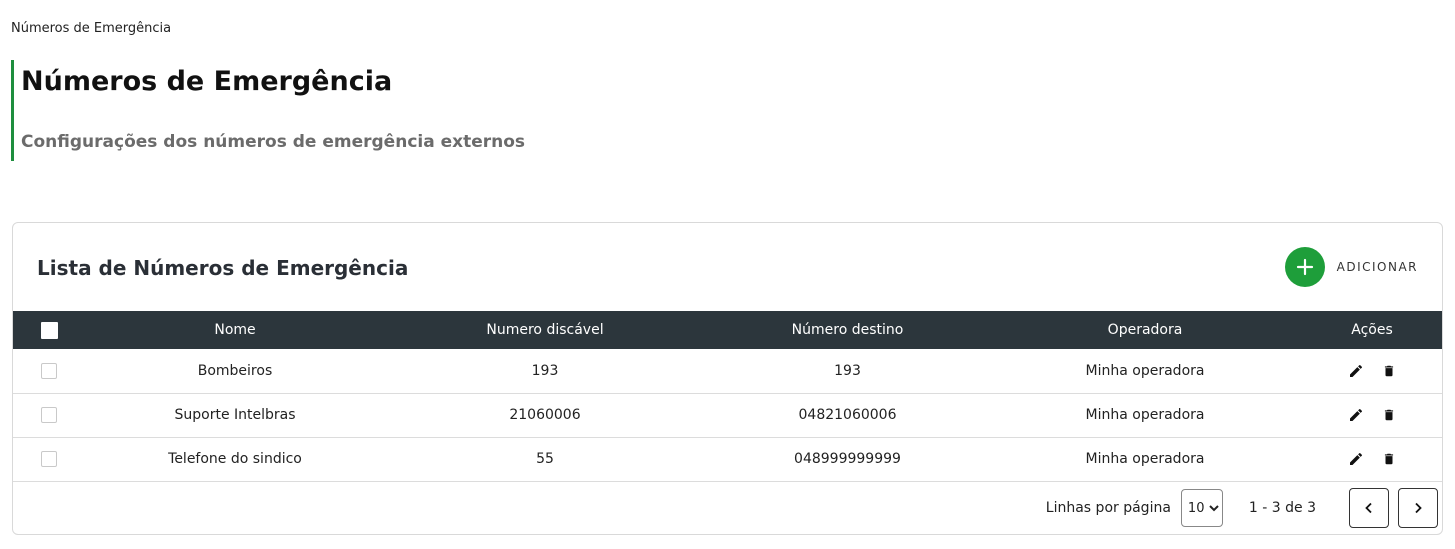  I want to click on card-title: Lista de Números de Emergência, so click(223, 268).